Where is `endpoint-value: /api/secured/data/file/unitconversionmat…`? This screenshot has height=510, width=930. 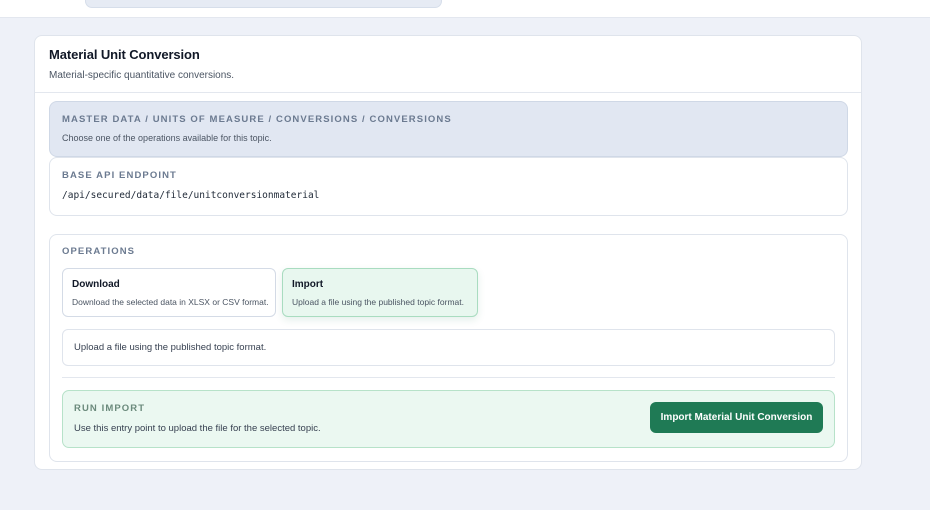
endpoint-value: /api/secured/data/file/unitconversionmat… is located at coordinates (191, 195).